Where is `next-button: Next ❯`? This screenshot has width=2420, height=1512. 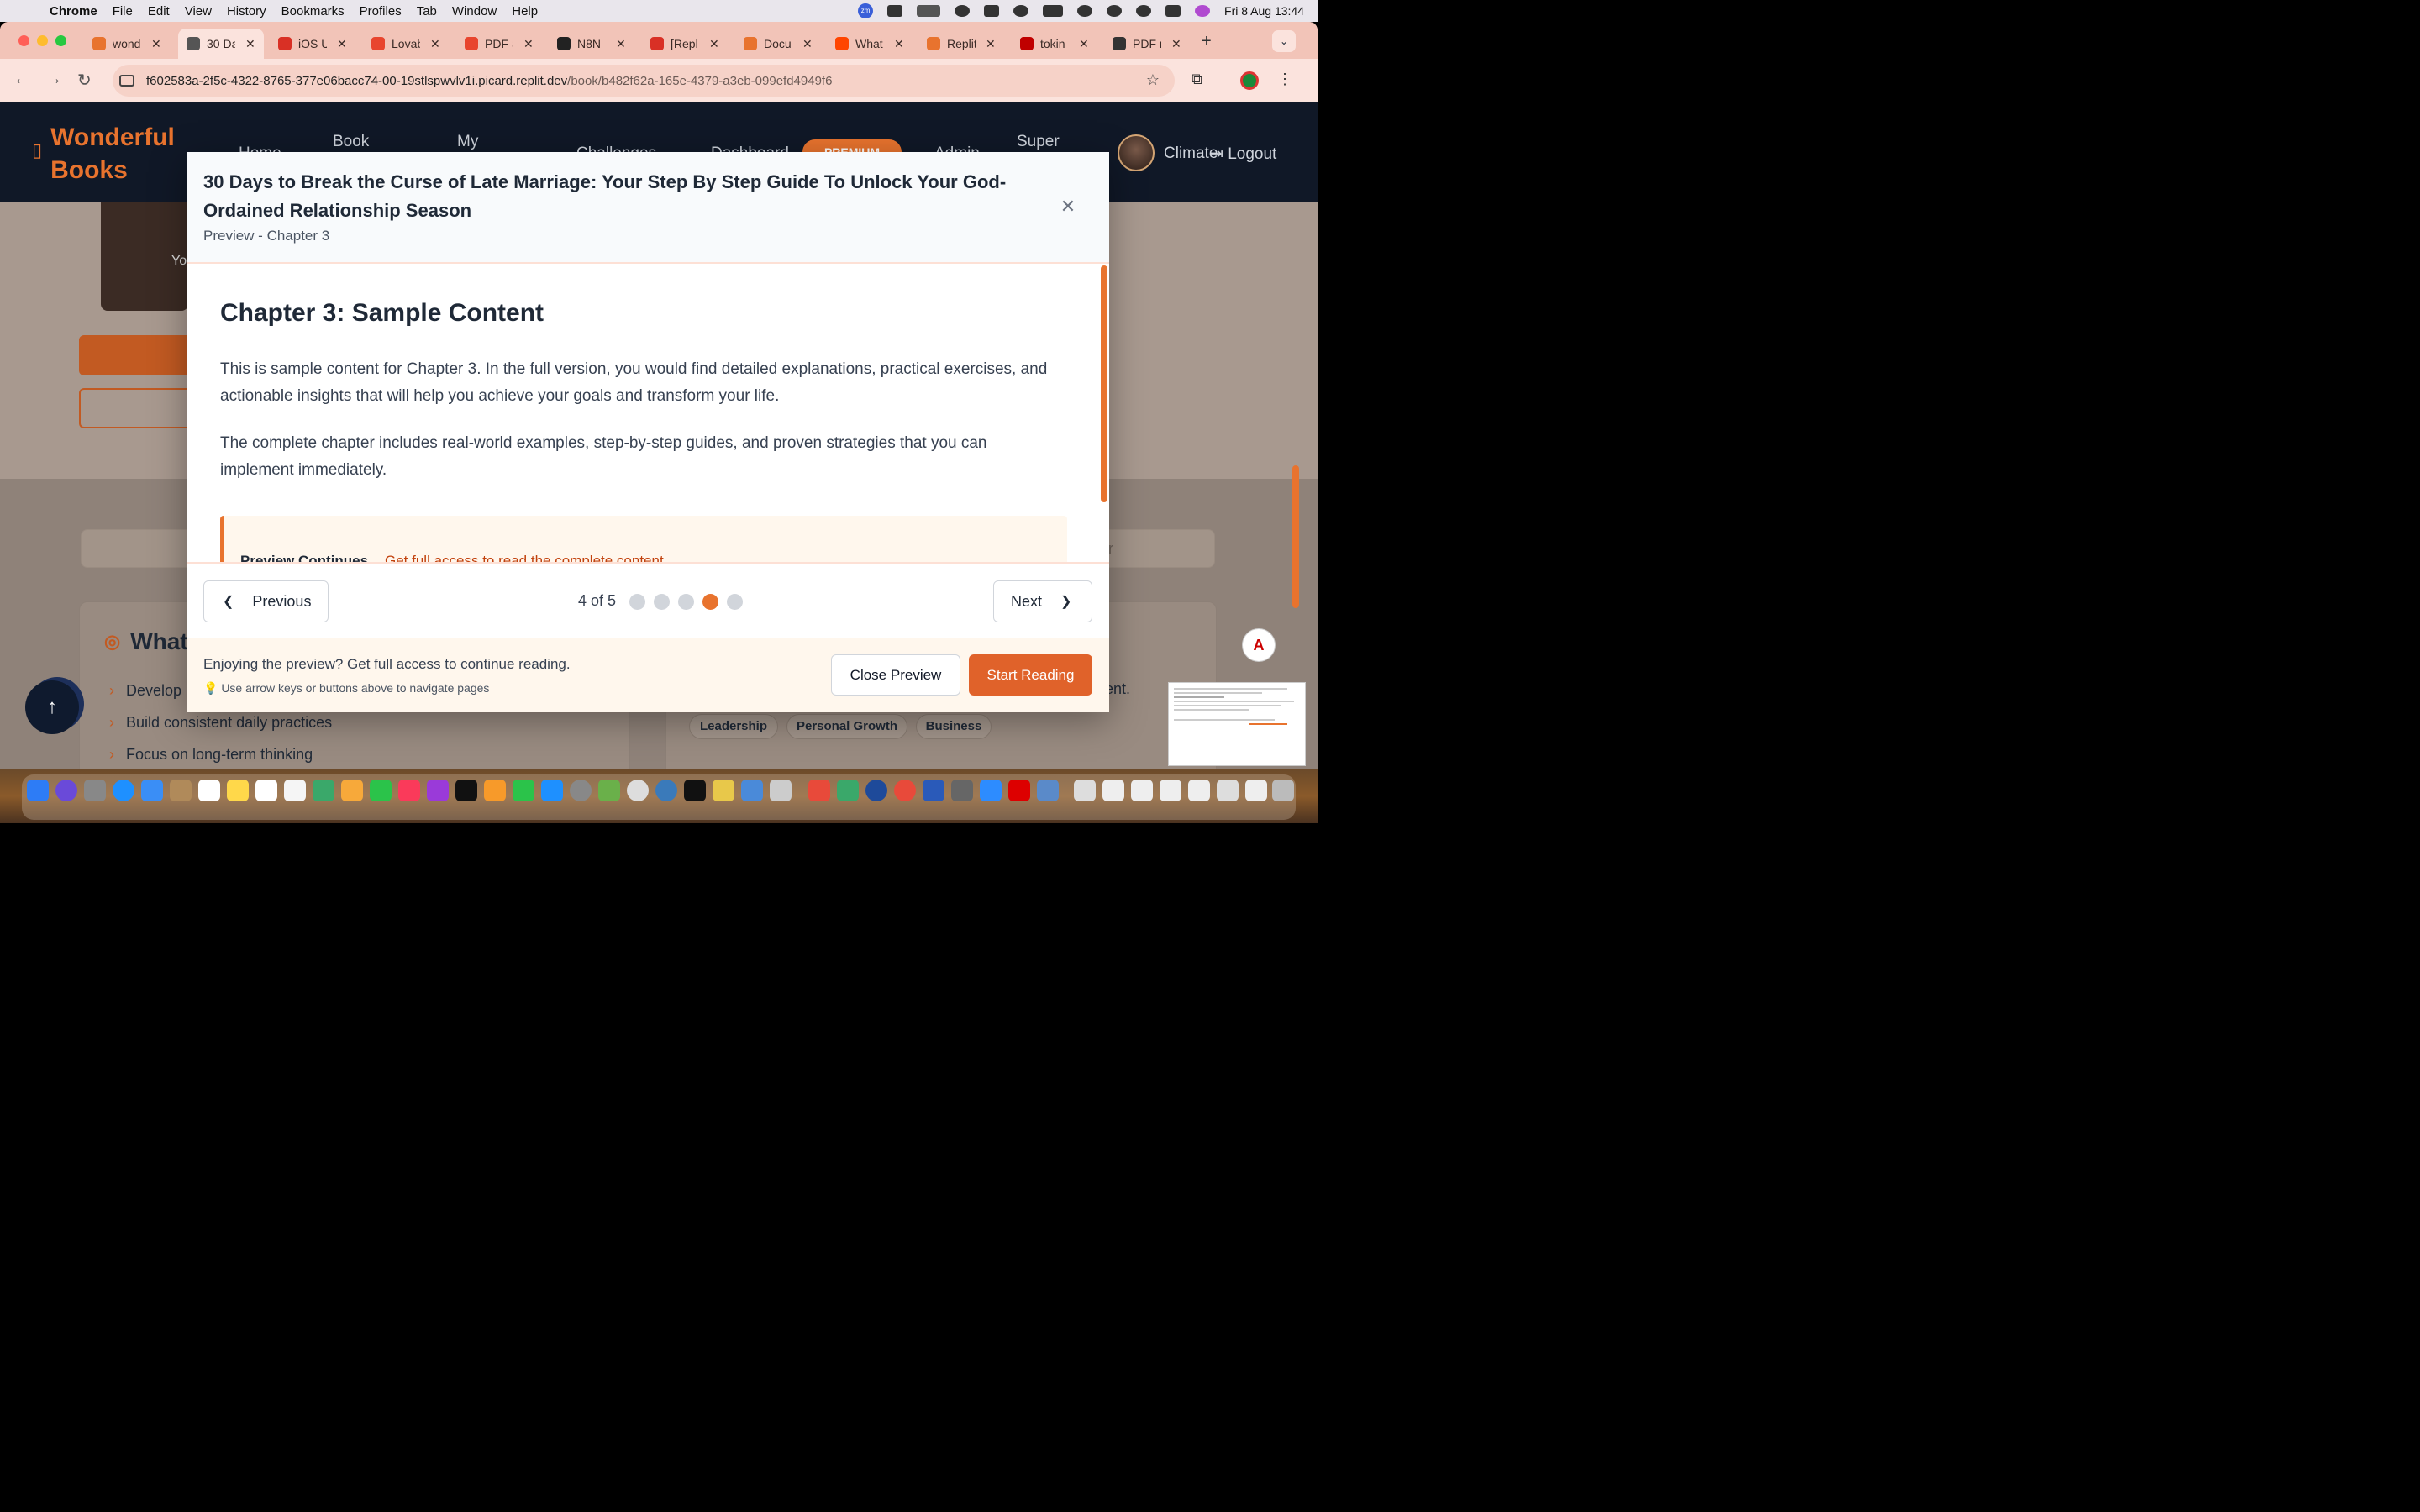
next-button: Next ❯ is located at coordinates (1043, 601).